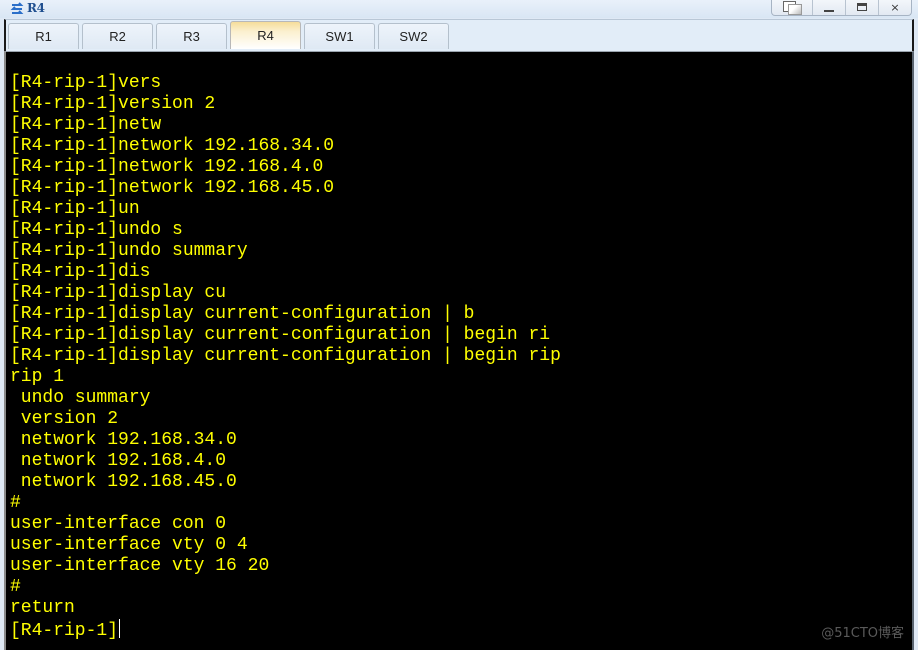 The image size is (918, 650). What do you see at coordinates (191, 36) in the screenshot?
I see `tab-r3: R3` at bounding box center [191, 36].